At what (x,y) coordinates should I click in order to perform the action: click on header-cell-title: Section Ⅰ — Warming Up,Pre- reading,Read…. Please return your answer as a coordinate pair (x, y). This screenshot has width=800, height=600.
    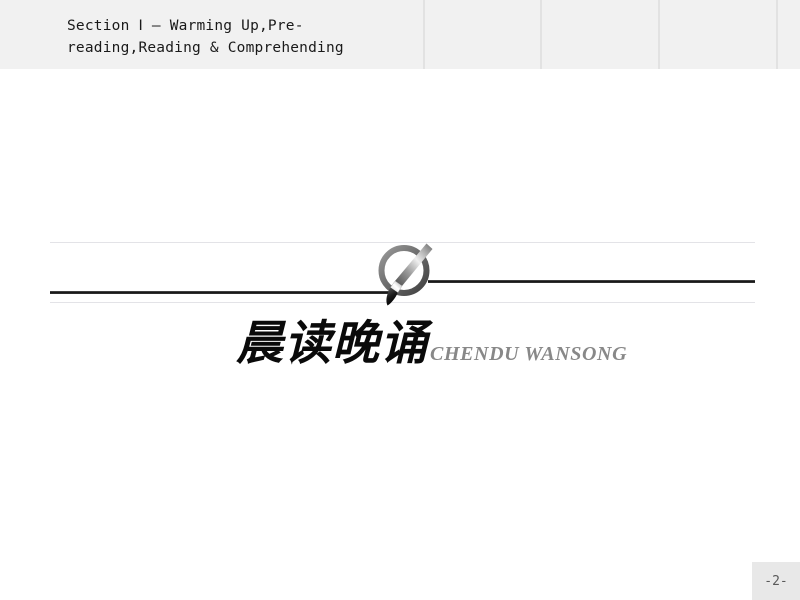
    Looking at the image, I should click on (212, 34).